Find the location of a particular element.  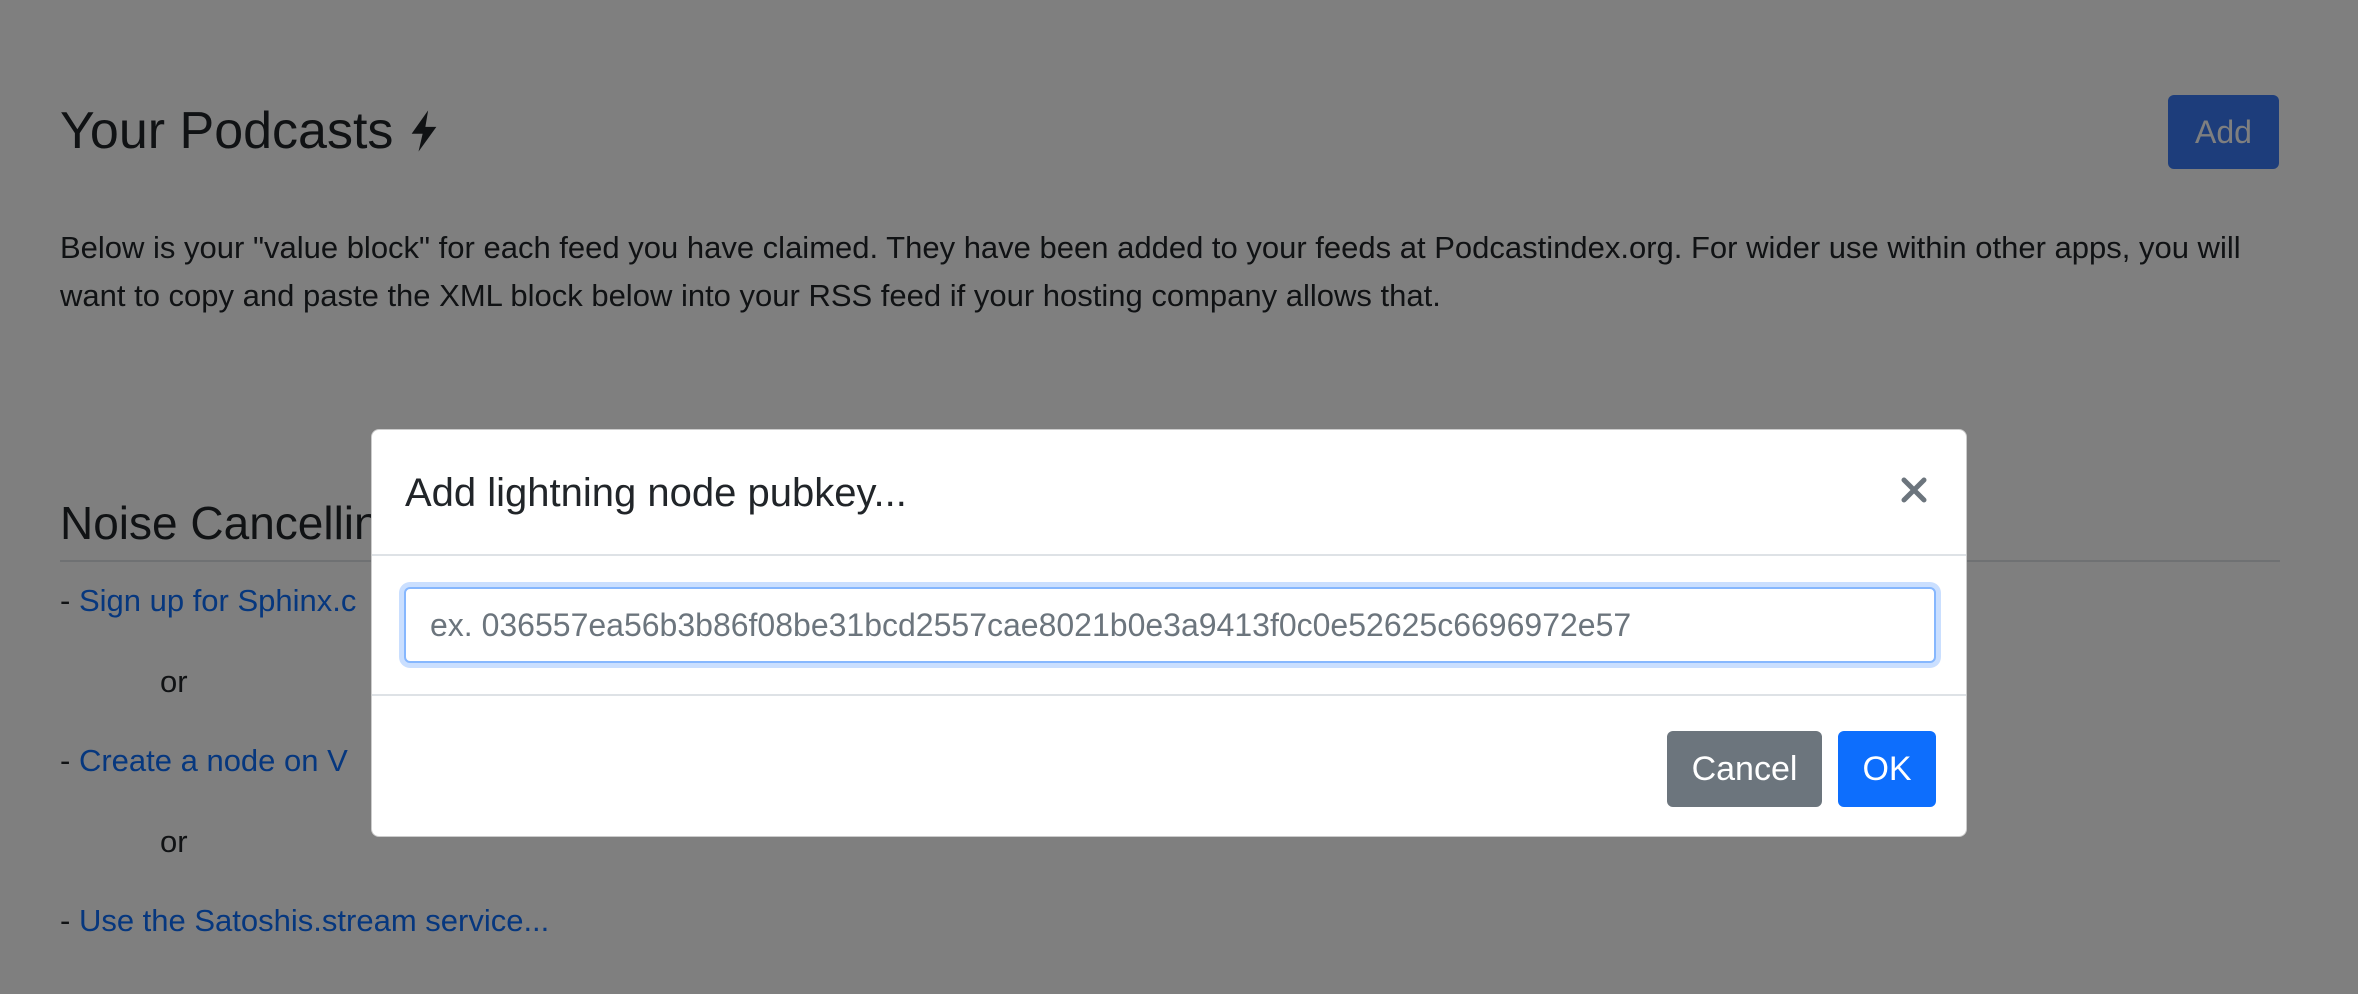

close-button is located at coordinates (1914, 490).